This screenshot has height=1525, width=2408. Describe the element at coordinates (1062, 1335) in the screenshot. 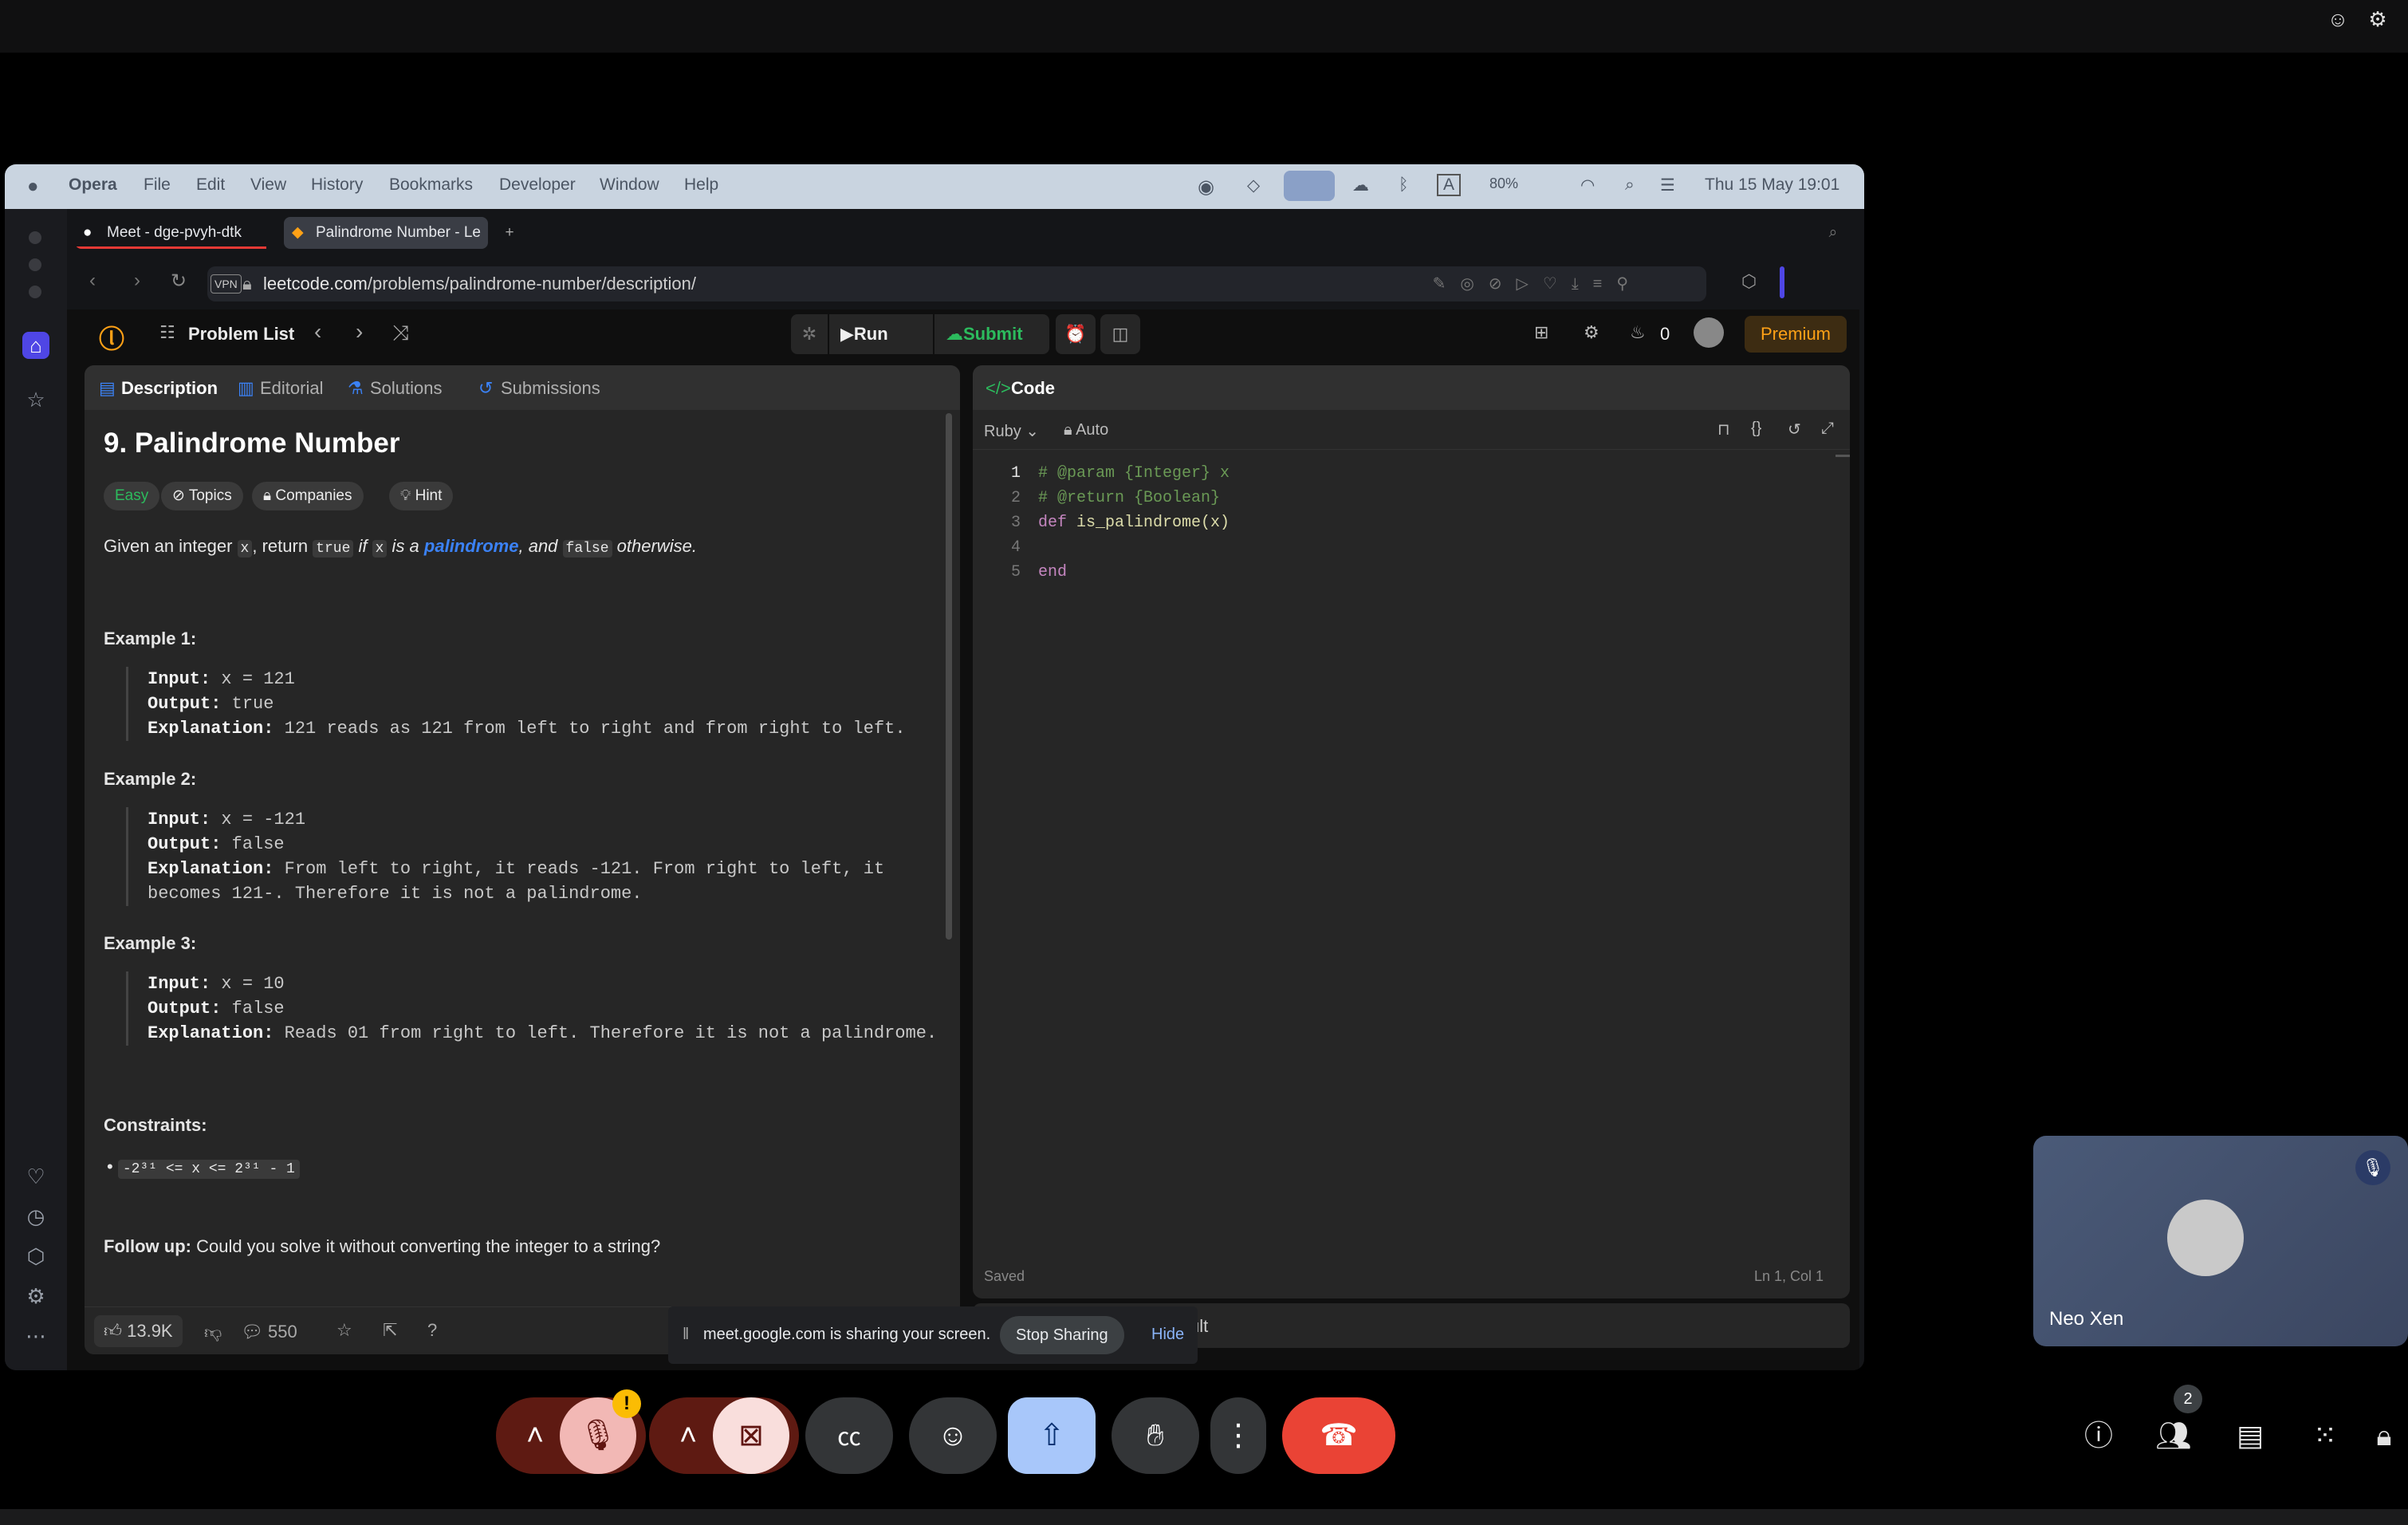

I see `stop-sharing-button: Stop Sharing` at that location.